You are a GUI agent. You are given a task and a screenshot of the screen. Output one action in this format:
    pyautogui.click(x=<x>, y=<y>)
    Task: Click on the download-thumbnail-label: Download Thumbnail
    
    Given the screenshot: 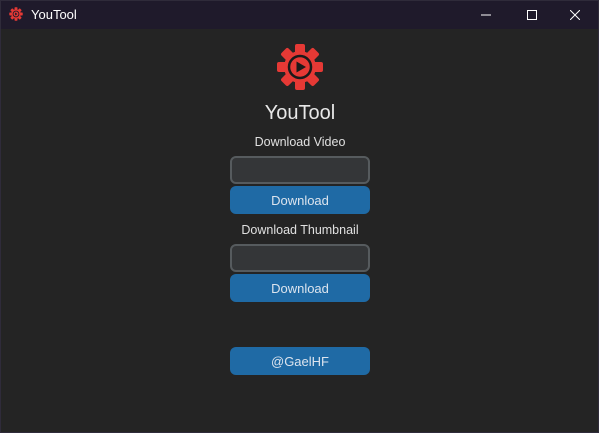 What is the action you would take?
    pyautogui.click(x=300, y=230)
    